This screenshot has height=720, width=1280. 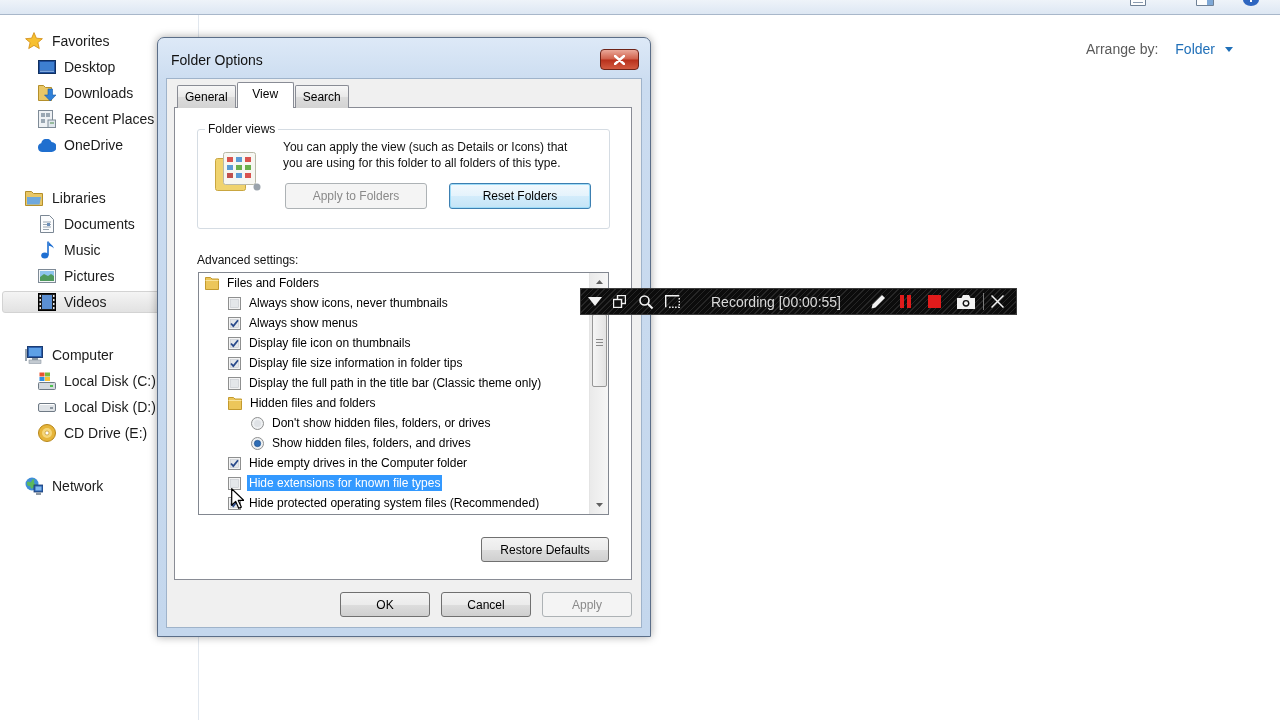 What do you see at coordinates (47, 250) in the screenshot?
I see `music-note-icon` at bounding box center [47, 250].